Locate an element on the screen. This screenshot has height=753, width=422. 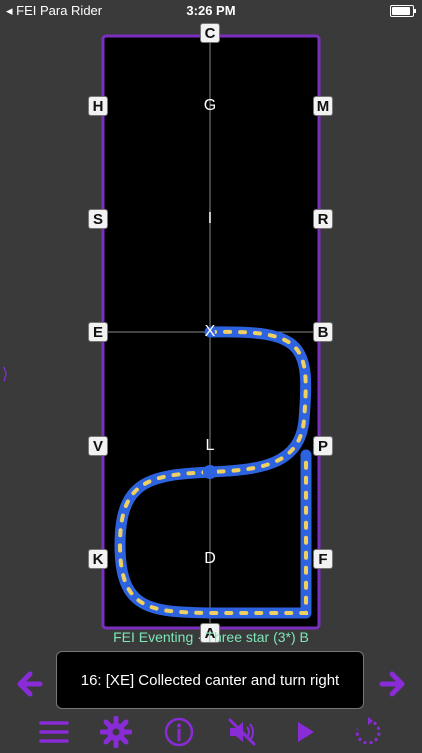
movement-instruction: 16: [XE] Collected canter and turn right is located at coordinates (210, 680).